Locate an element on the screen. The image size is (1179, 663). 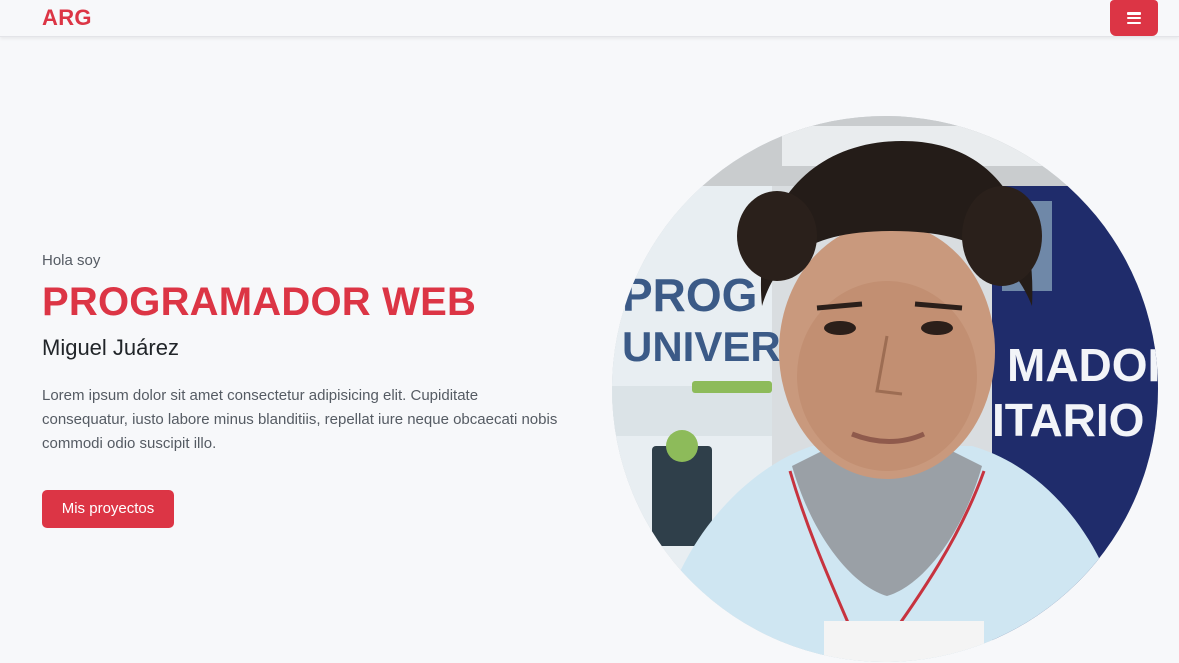
menu-toggle-button is located at coordinates (1134, 18).